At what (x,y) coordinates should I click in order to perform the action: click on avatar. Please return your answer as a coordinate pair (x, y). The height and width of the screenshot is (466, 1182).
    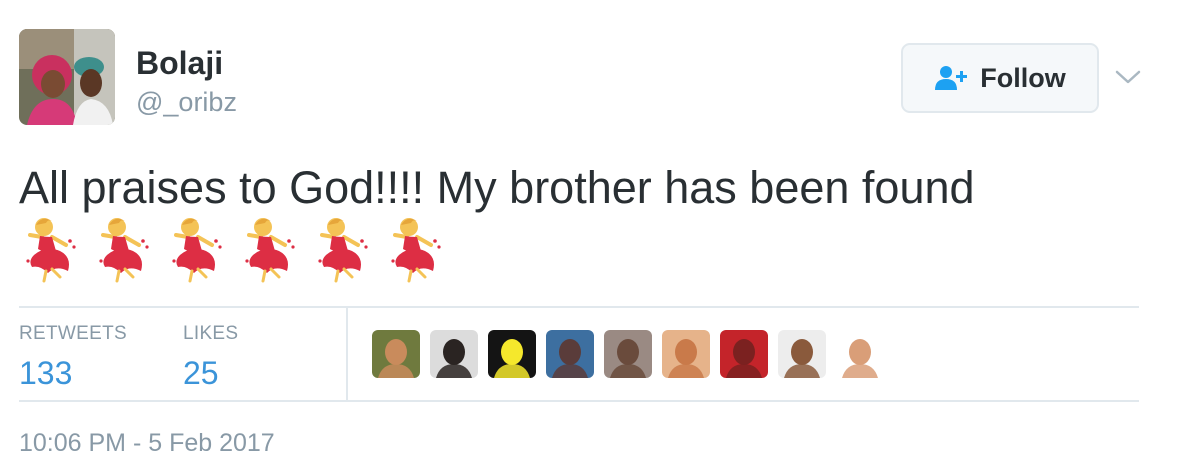
    Looking at the image, I should click on (67, 77).